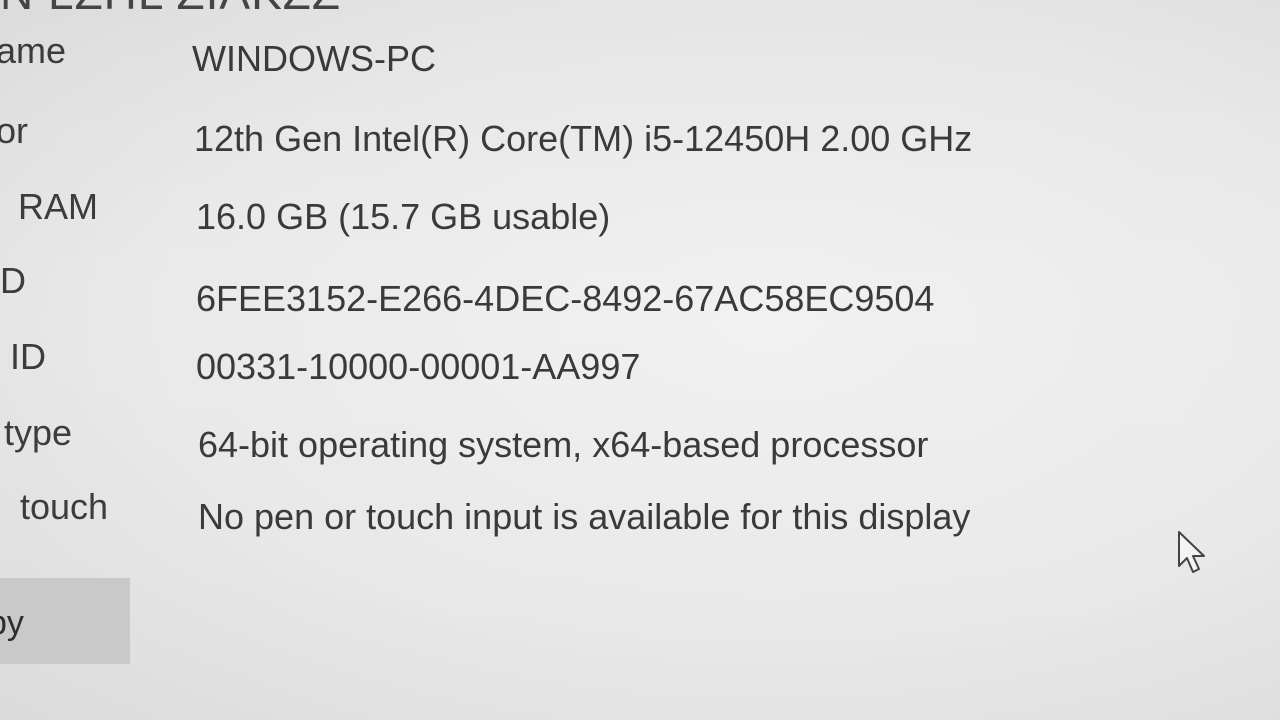  I want to click on spec-row-product-id: ID 00331-10000-00001-AA997, so click(600, 364).